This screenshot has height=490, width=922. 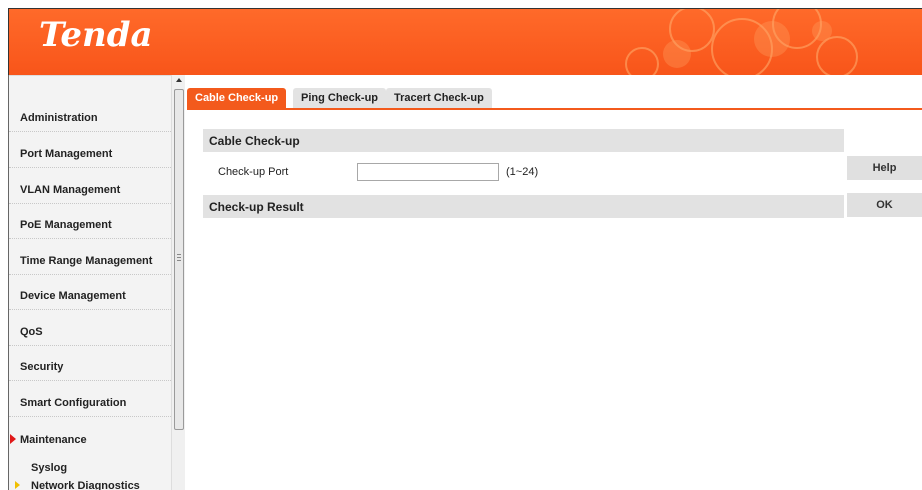 What do you see at coordinates (523, 206) in the screenshot?
I see `check-up-result-section-header: Check-up Result` at bounding box center [523, 206].